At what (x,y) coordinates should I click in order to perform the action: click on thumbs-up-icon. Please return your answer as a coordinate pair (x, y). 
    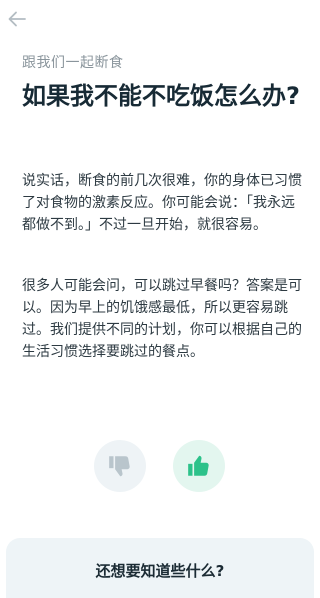
    Looking at the image, I should click on (198, 465).